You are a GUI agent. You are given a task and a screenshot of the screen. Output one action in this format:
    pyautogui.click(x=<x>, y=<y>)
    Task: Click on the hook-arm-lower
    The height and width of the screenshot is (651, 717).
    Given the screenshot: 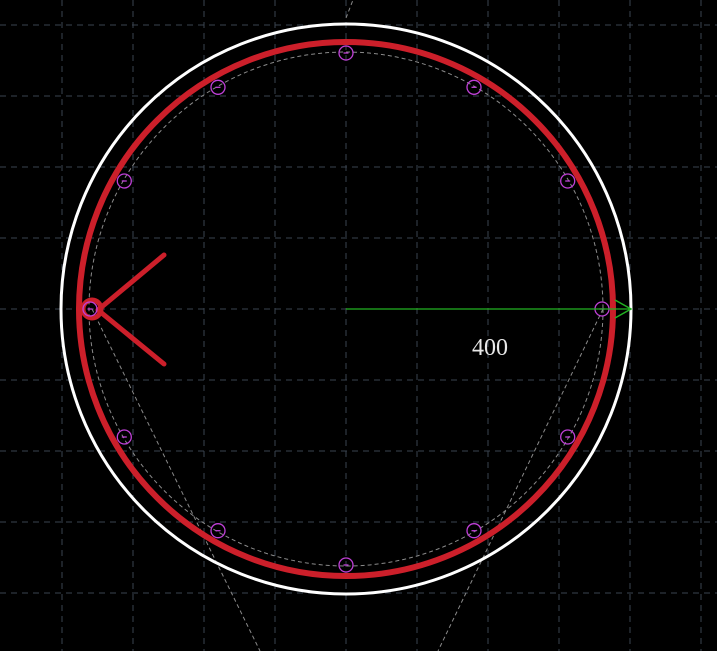 What is the action you would take?
    pyautogui.click(x=131, y=337)
    